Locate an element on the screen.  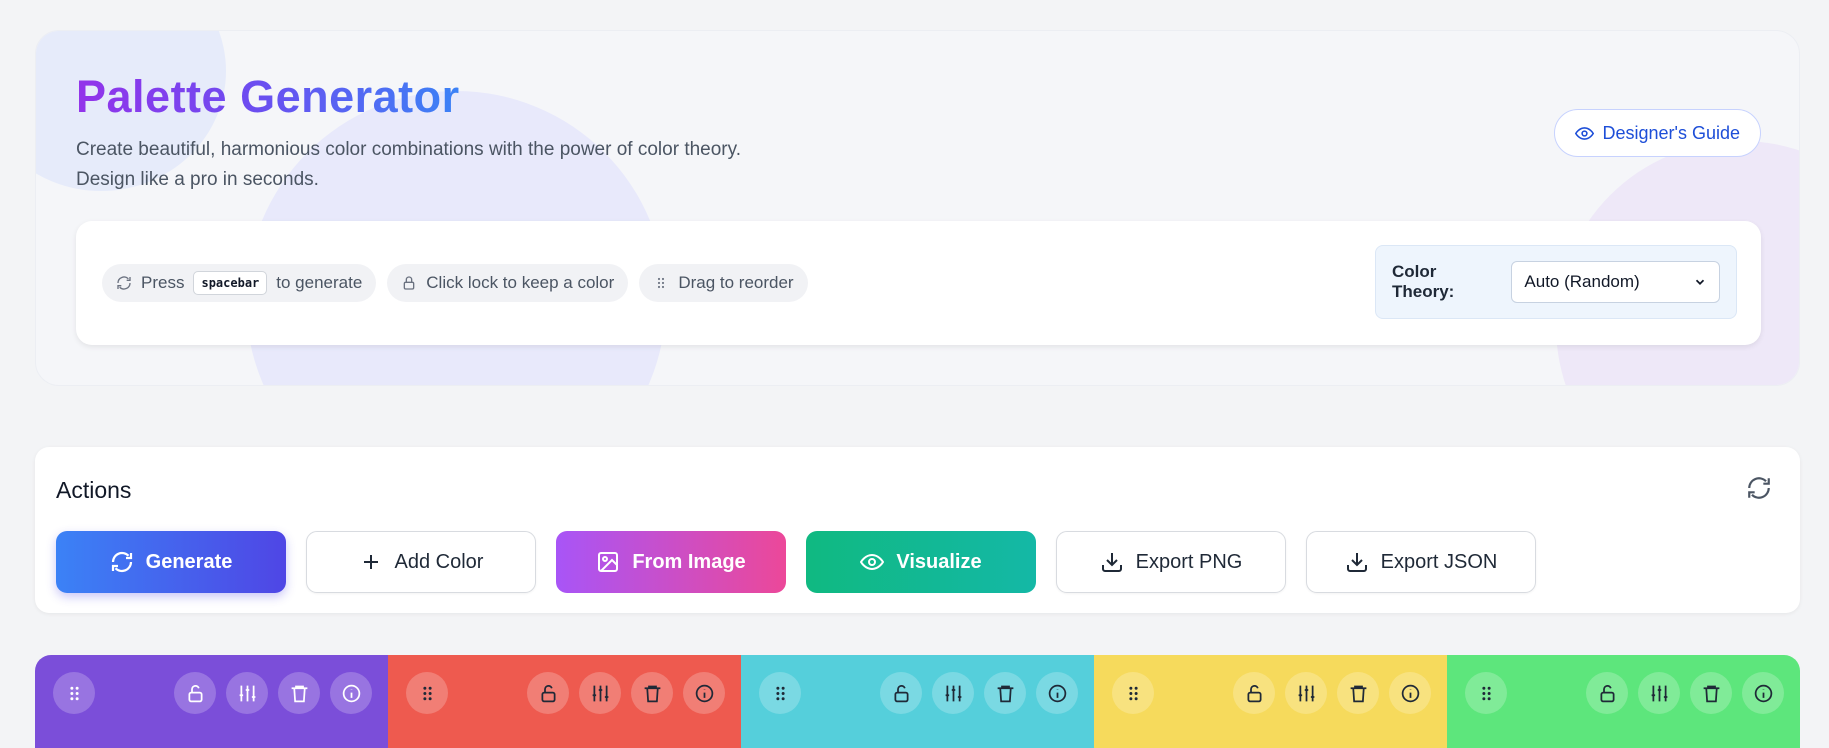
tip-drag: Drag to reorder is located at coordinates (723, 283).